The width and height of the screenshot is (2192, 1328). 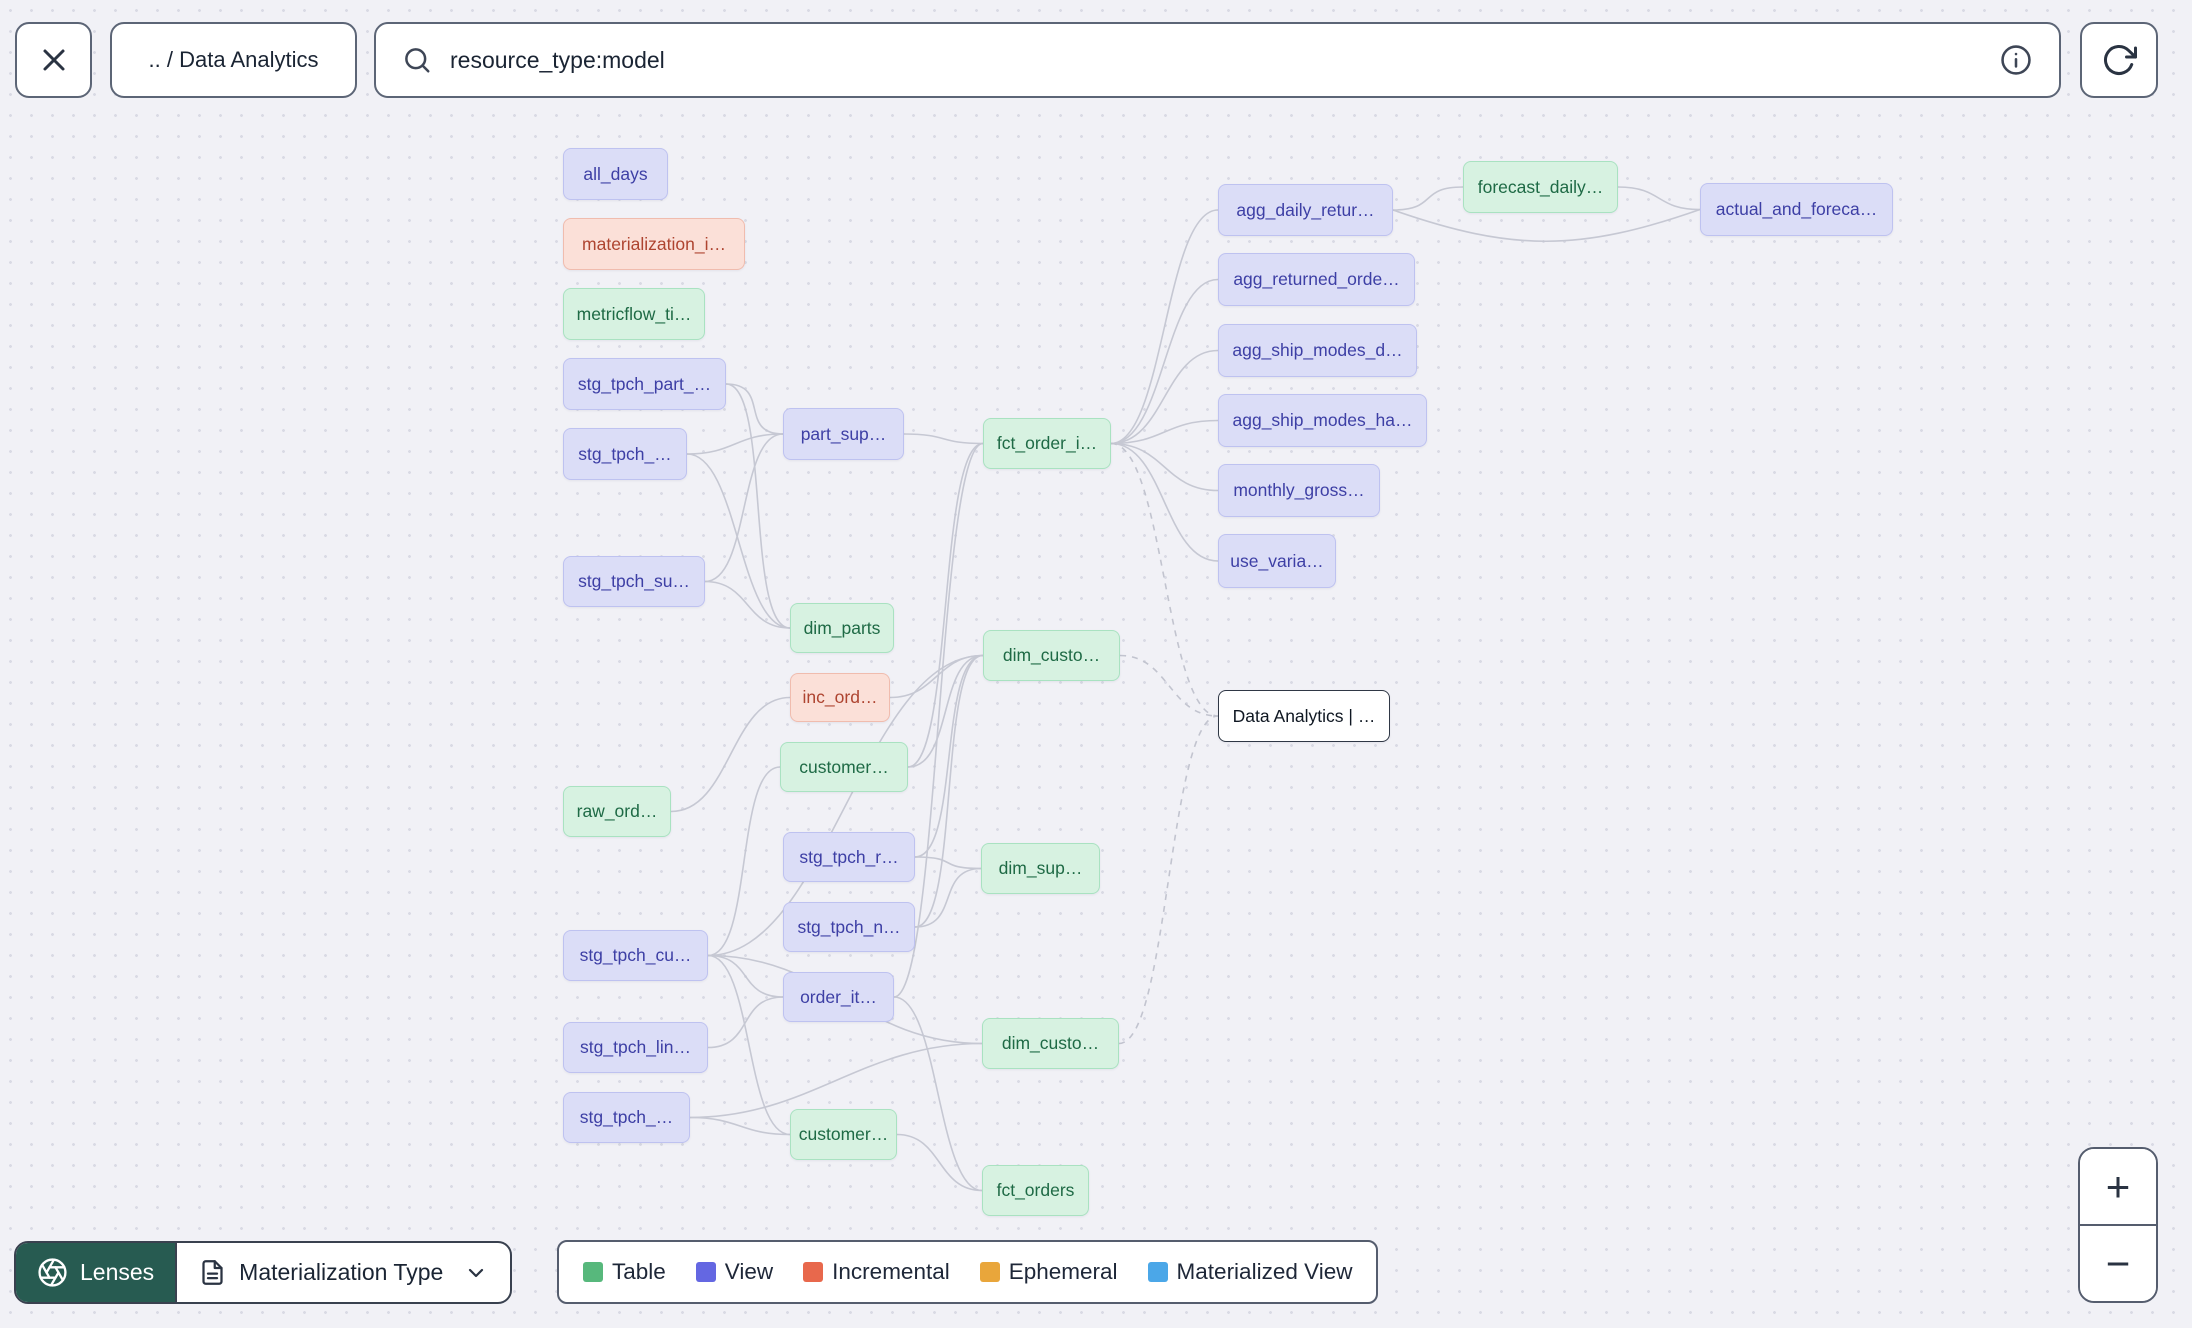 What do you see at coordinates (117, 1272) in the screenshot?
I see `lenses-label: Lenses` at bounding box center [117, 1272].